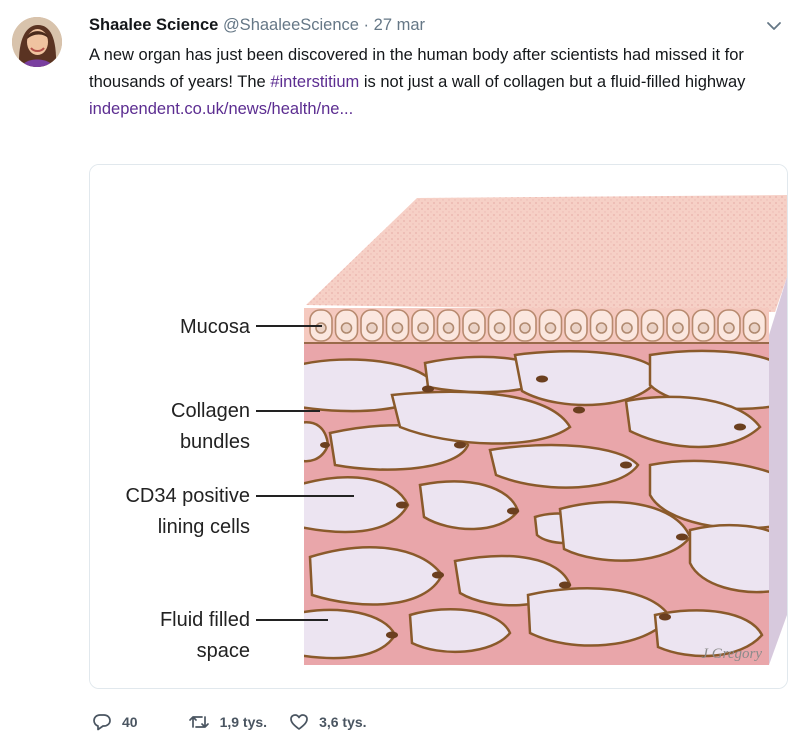 The height and width of the screenshot is (737, 800). I want to click on label-fluid-1: Fluid filled, so click(205, 620).